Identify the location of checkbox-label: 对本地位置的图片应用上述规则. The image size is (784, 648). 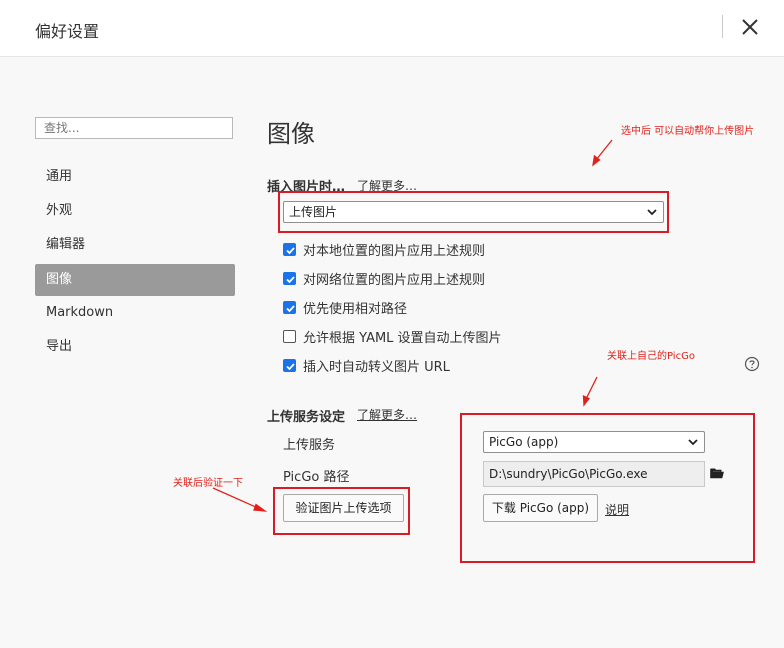
(394, 251).